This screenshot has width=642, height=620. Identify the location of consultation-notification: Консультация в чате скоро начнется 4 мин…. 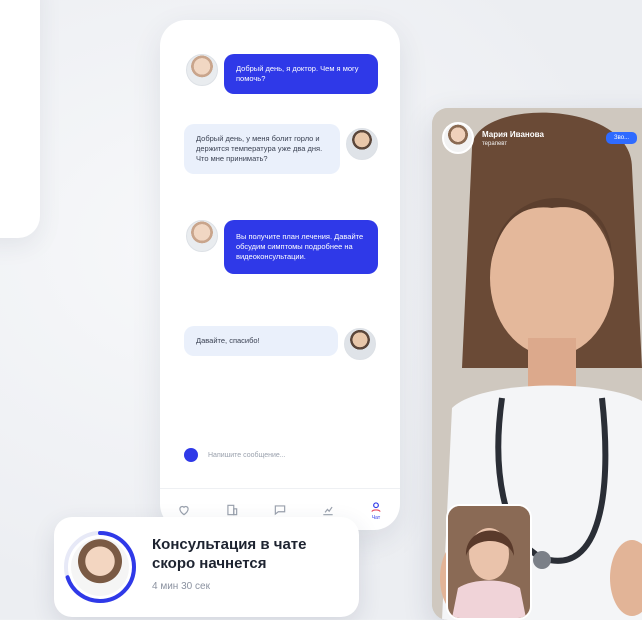
(206, 567).